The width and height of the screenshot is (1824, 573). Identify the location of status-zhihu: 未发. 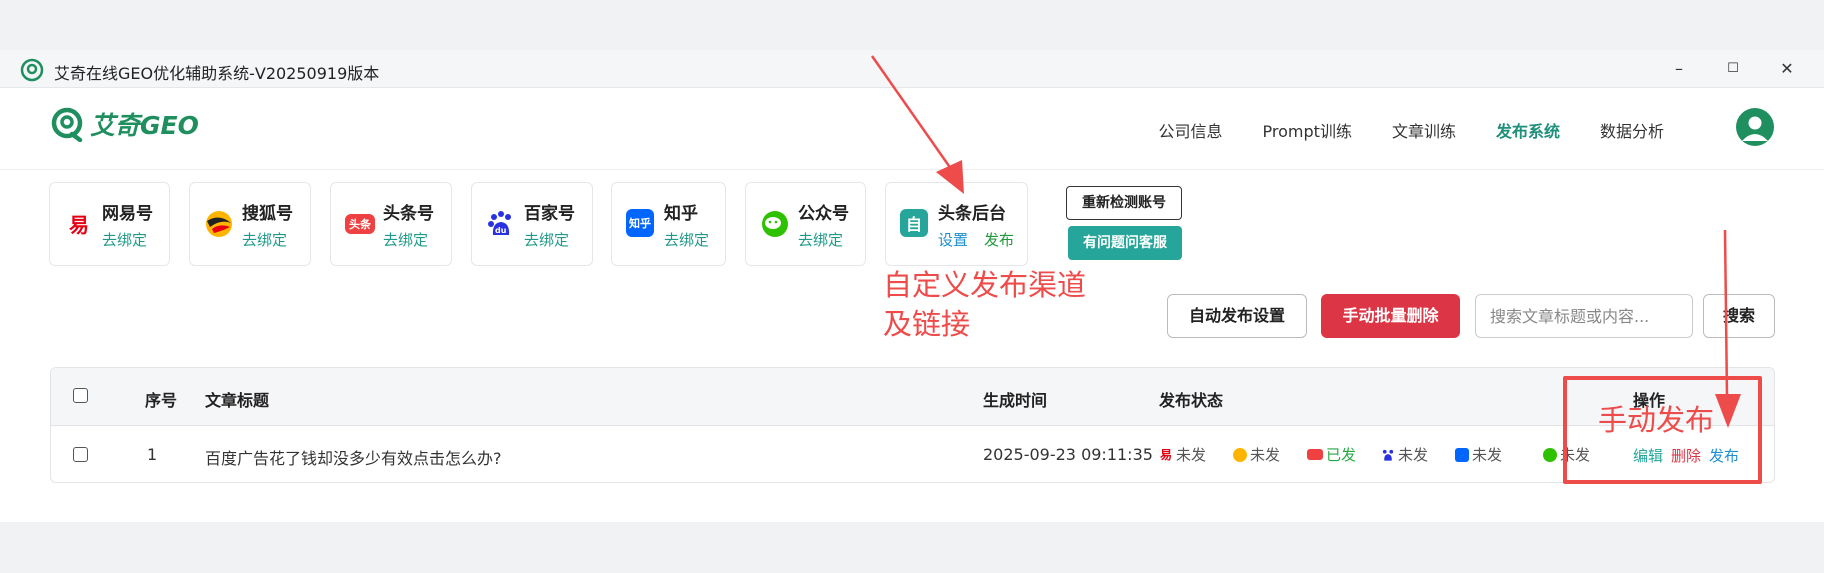
(1478, 454).